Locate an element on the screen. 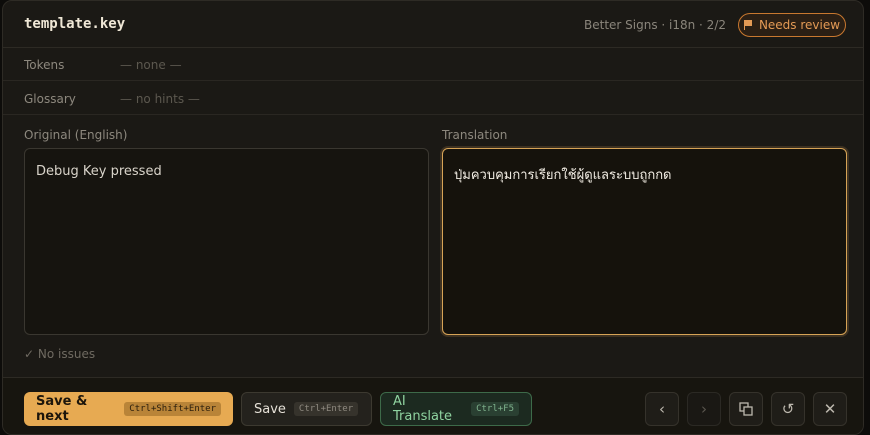  close-button: ✕ is located at coordinates (830, 409).